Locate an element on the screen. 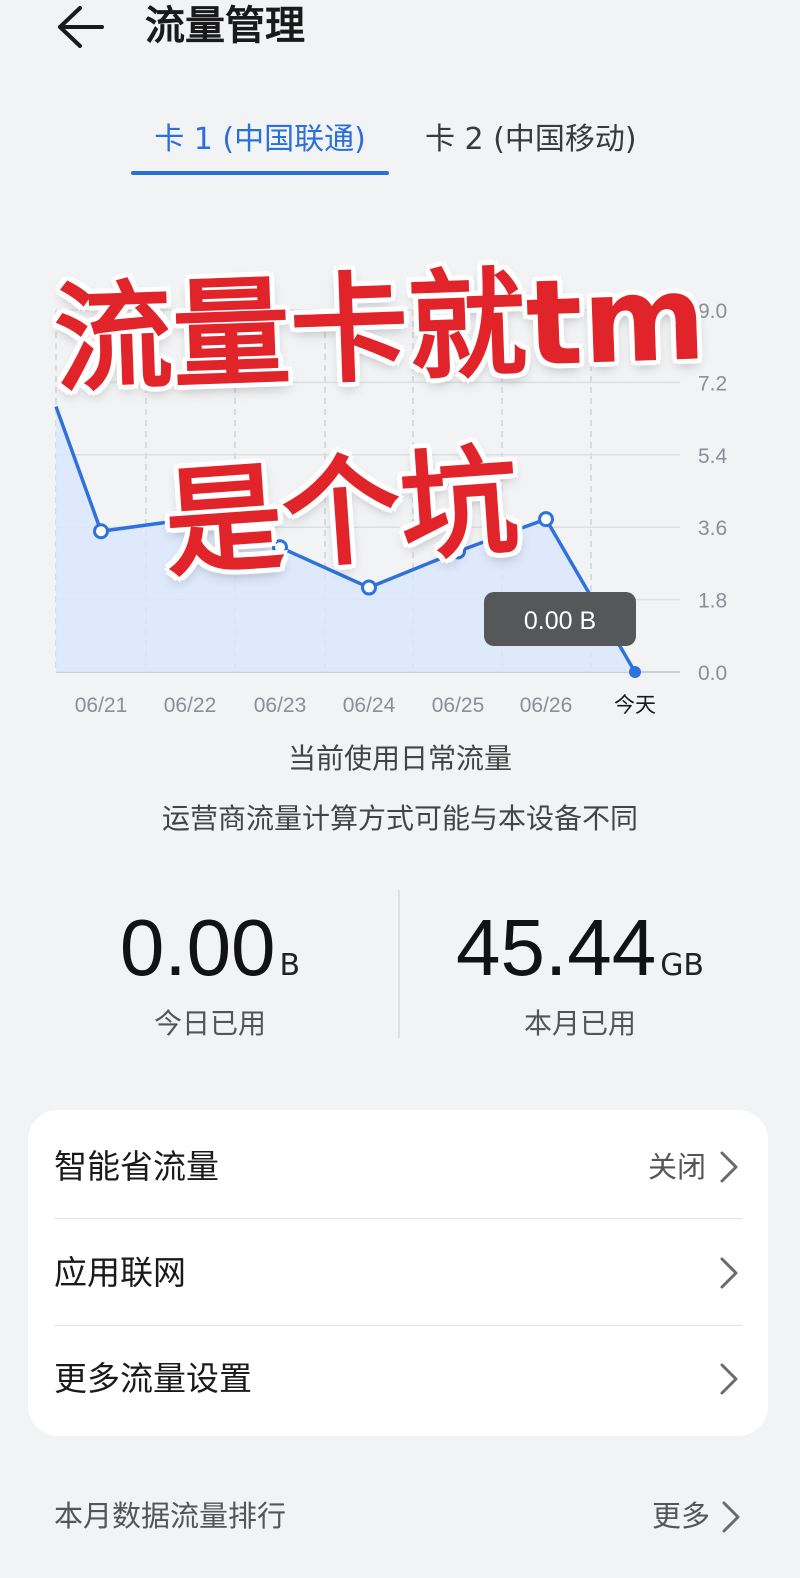  x-tick-label: 06/26 is located at coordinates (546, 705).